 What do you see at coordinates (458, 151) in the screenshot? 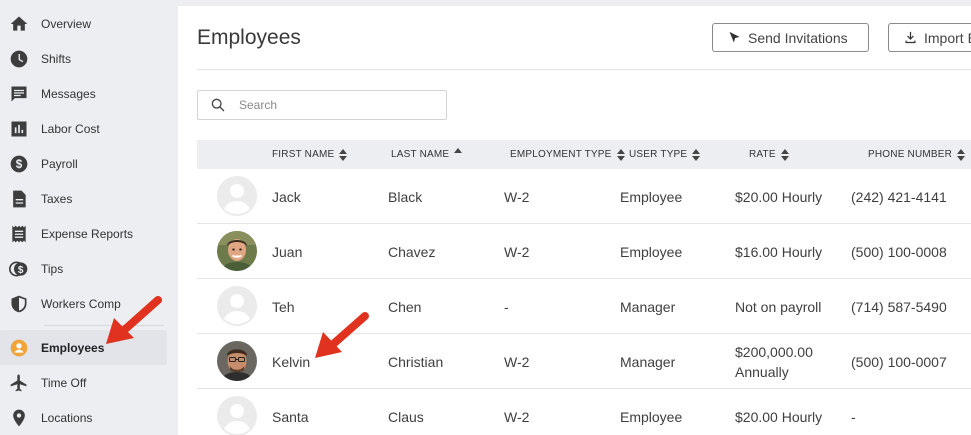
I see `sort-ascending-icon` at bounding box center [458, 151].